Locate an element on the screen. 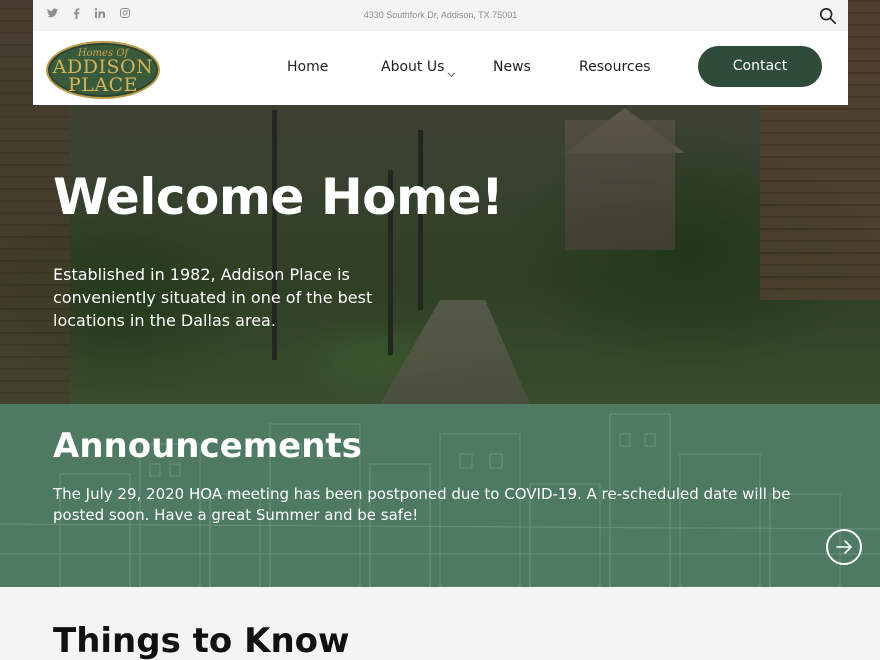  site-logo: Homes Of ADDISON PLACE is located at coordinates (103, 70).